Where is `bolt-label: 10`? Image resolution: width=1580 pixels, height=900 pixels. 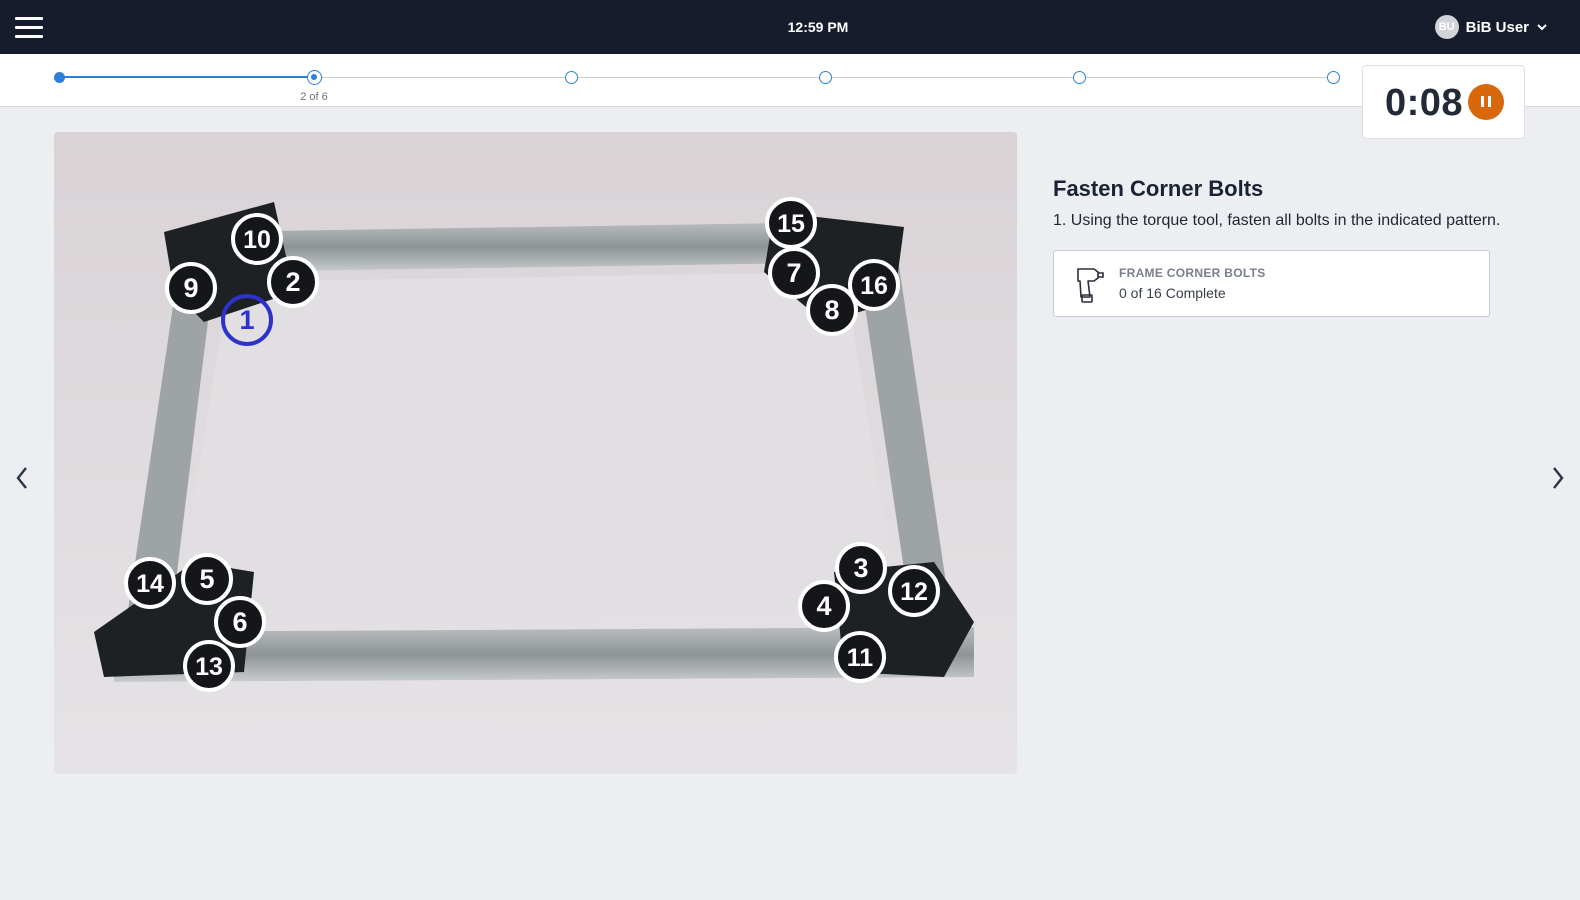
bolt-label: 10 is located at coordinates (257, 240).